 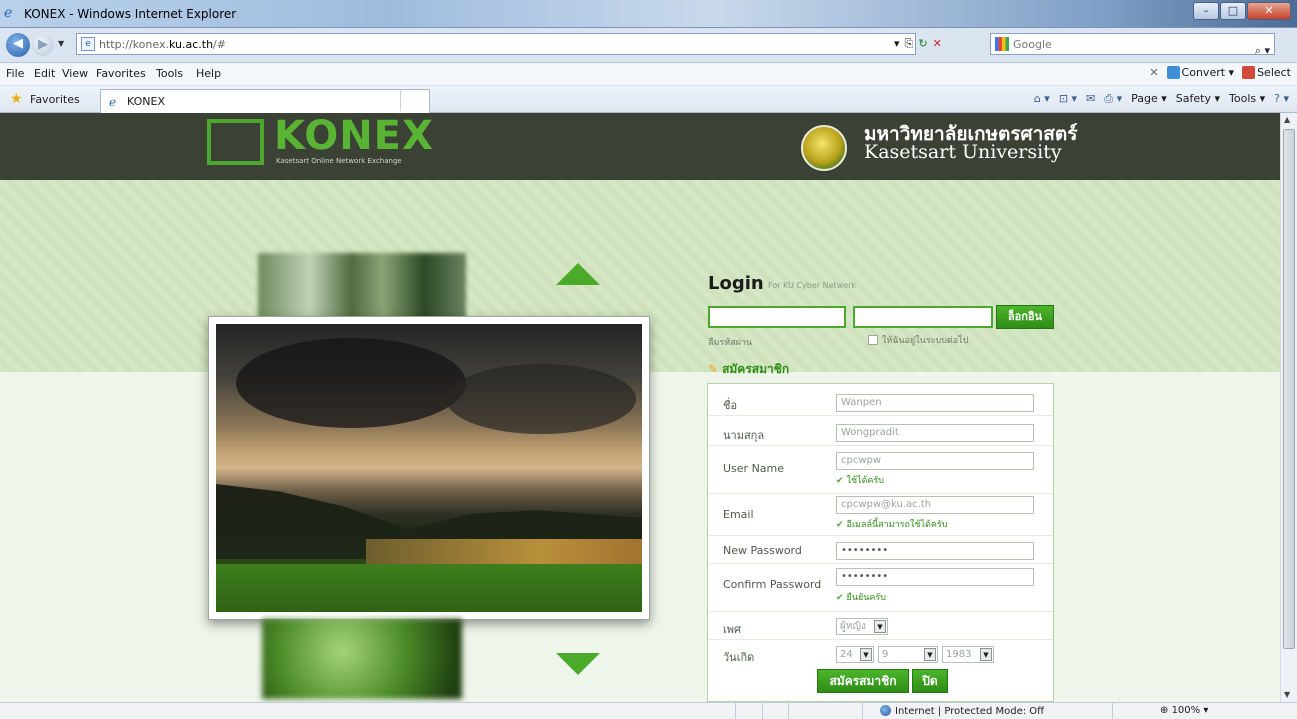 I want to click on print-icon: ⎙ ▾, so click(x=1113, y=99).